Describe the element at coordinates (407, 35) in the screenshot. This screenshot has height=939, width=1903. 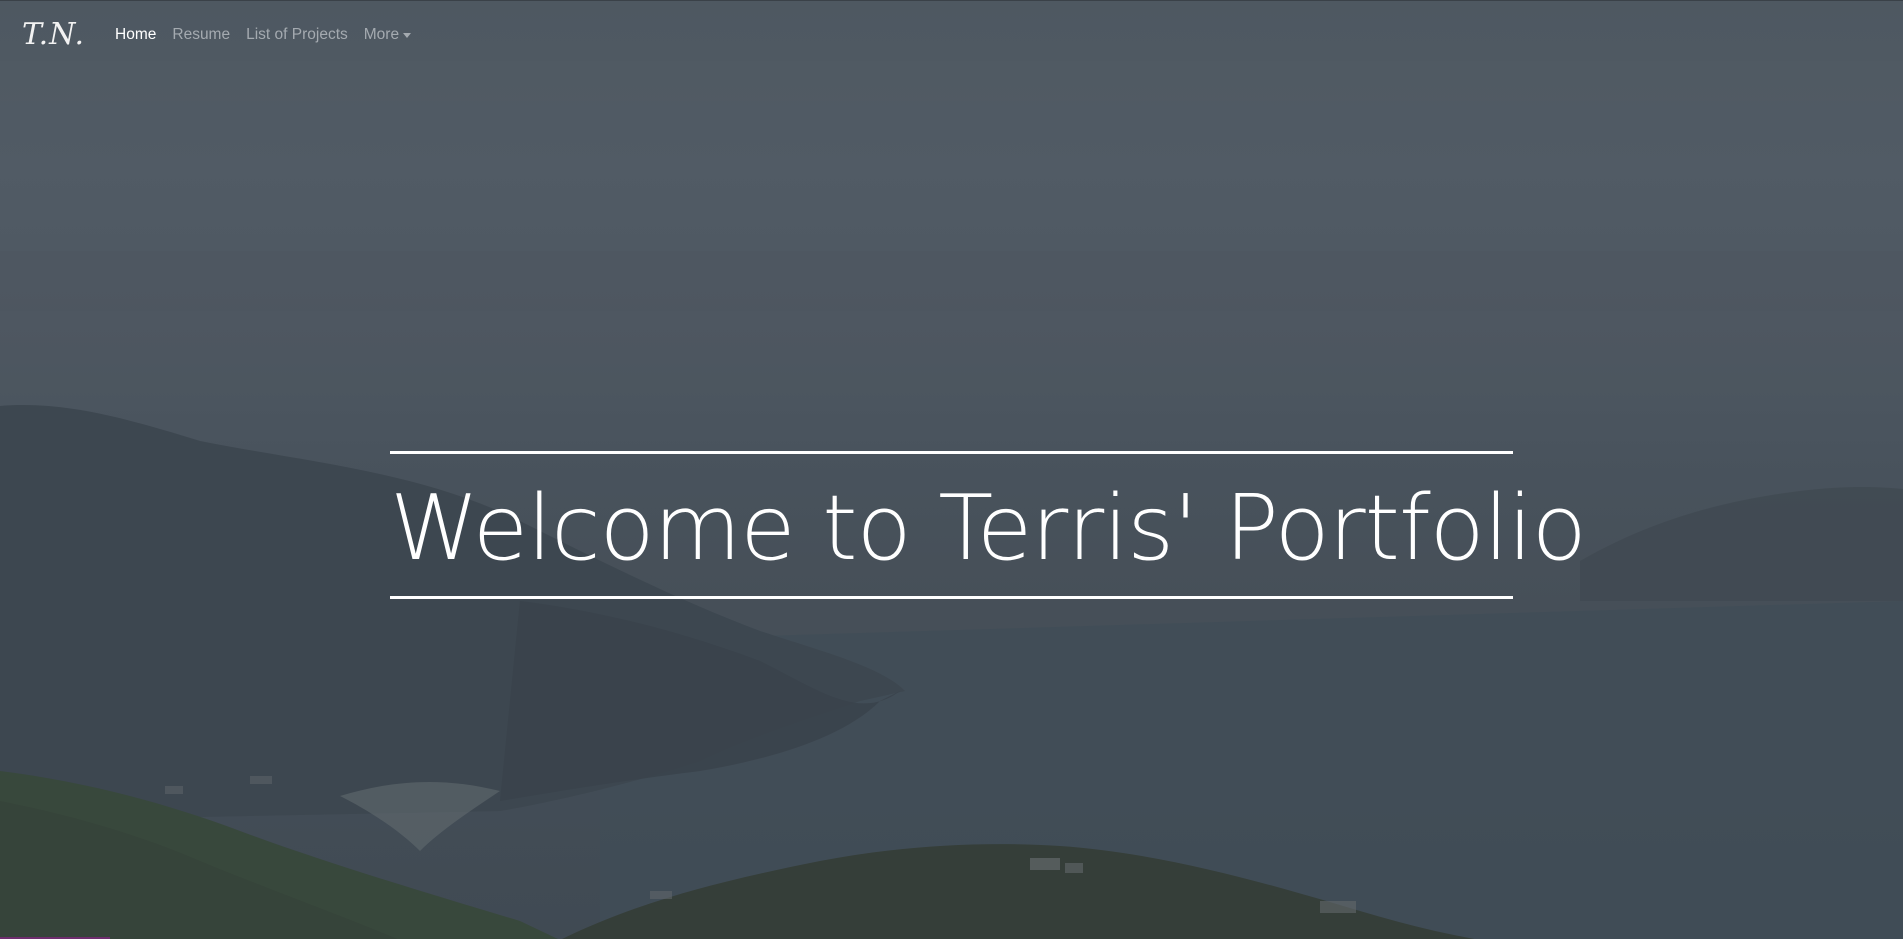
I see `caret-down-icon` at that location.